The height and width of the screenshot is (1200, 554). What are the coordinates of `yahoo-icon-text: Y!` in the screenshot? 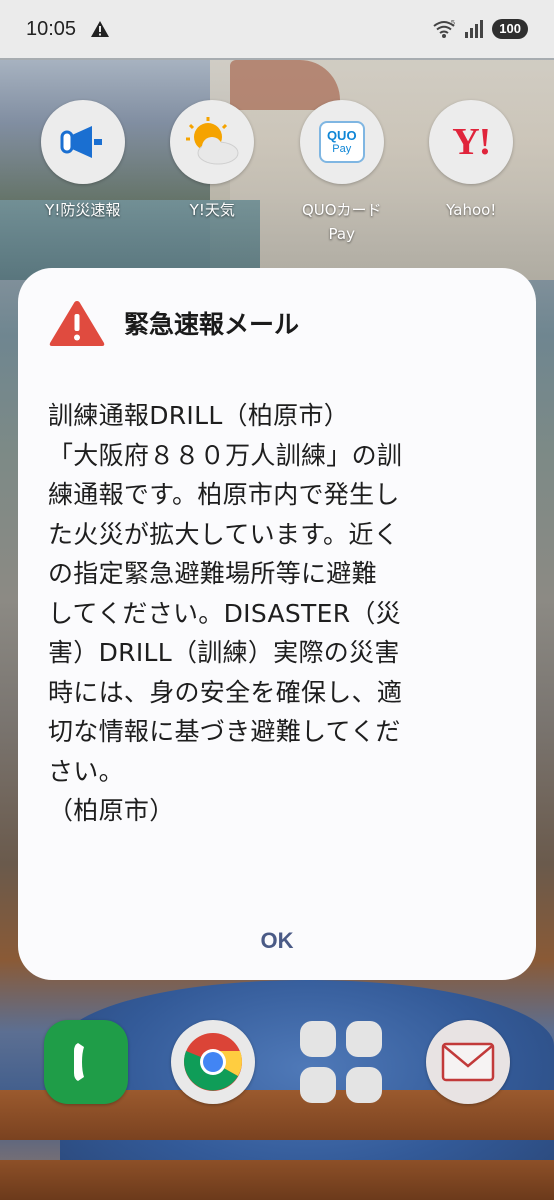 It's located at (471, 142).